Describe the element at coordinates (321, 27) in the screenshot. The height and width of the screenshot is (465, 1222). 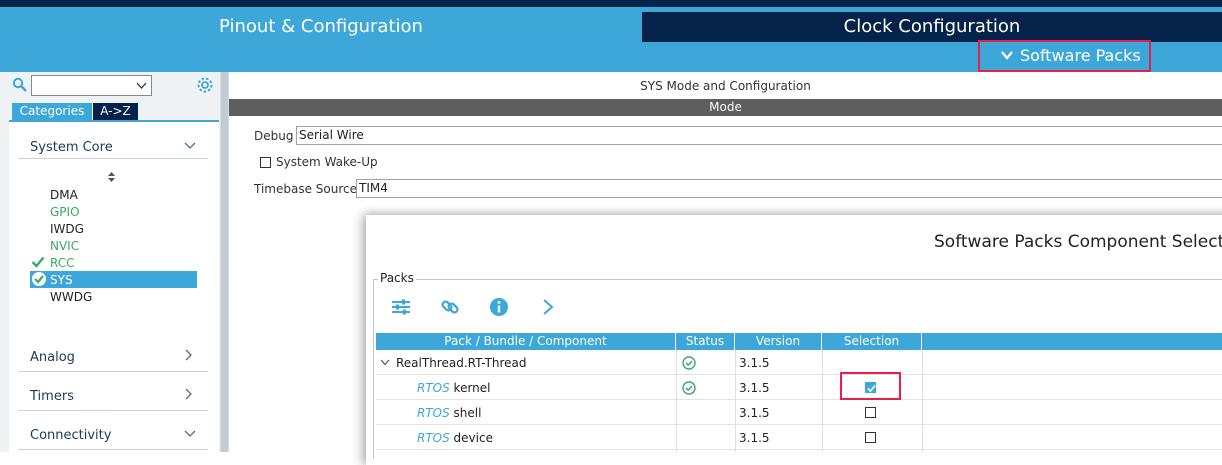
I see `tab-pinout-configuration: Pinout & Configuration` at that location.